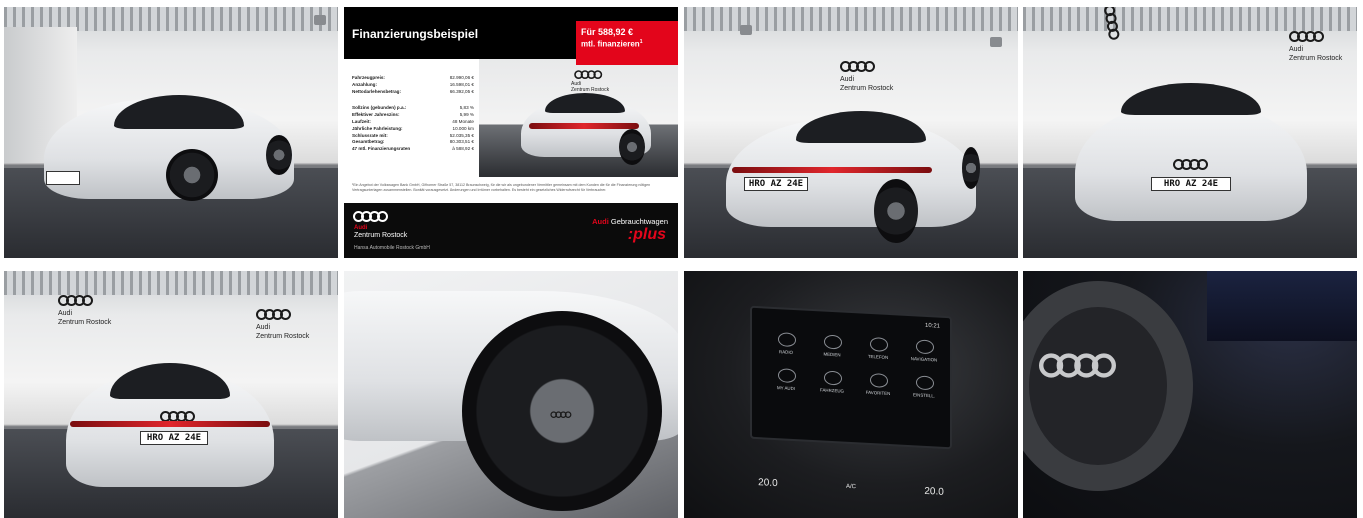  What do you see at coordinates (63, 178) in the screenshot?
I see `dealer-plate` at bounding box center [63, 178].